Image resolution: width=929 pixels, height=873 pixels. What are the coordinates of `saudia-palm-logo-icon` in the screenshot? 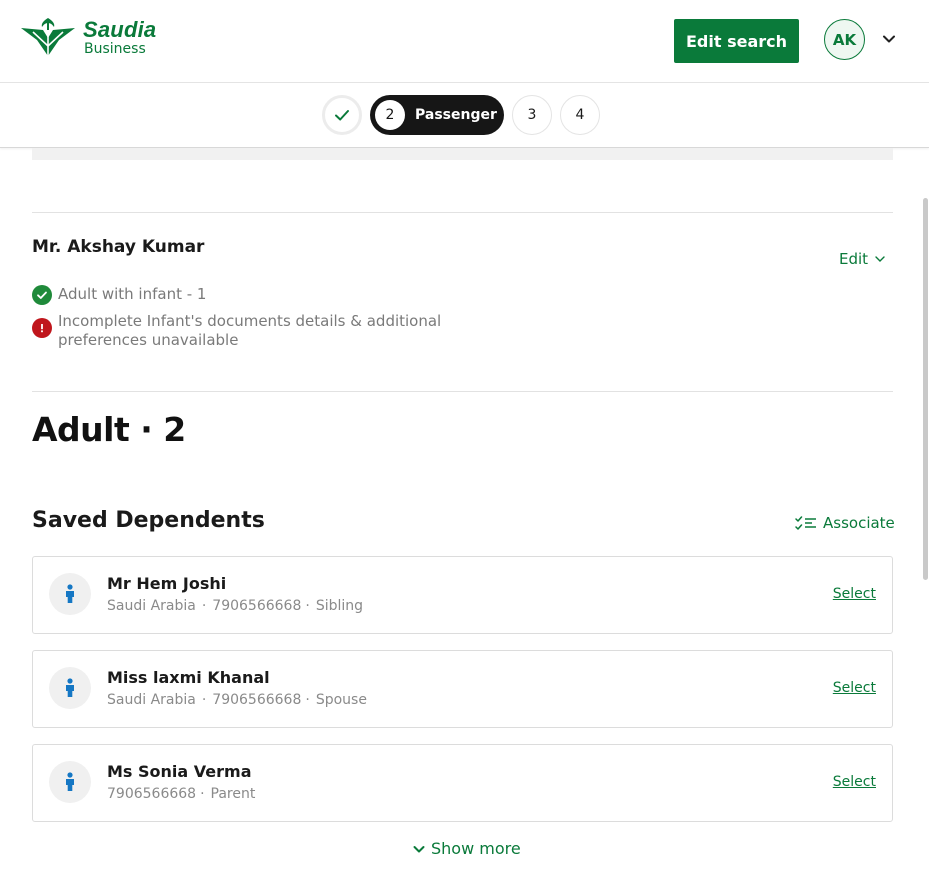 It's located at (48, 37).